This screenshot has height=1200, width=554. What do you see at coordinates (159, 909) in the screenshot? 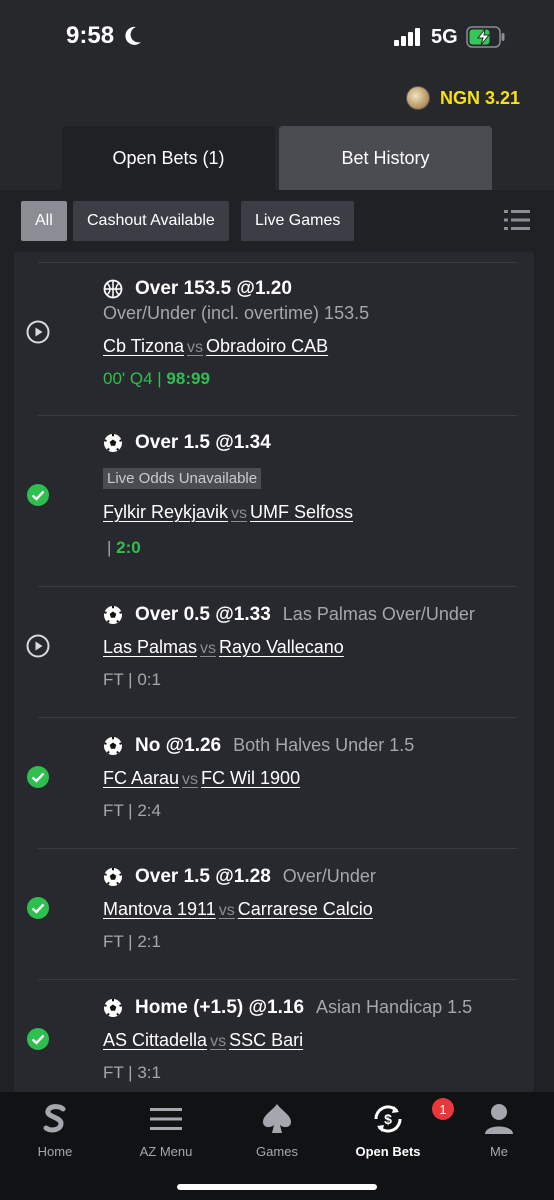
I see `home-team: Mantova 1911` at bounding box center [159, 909].